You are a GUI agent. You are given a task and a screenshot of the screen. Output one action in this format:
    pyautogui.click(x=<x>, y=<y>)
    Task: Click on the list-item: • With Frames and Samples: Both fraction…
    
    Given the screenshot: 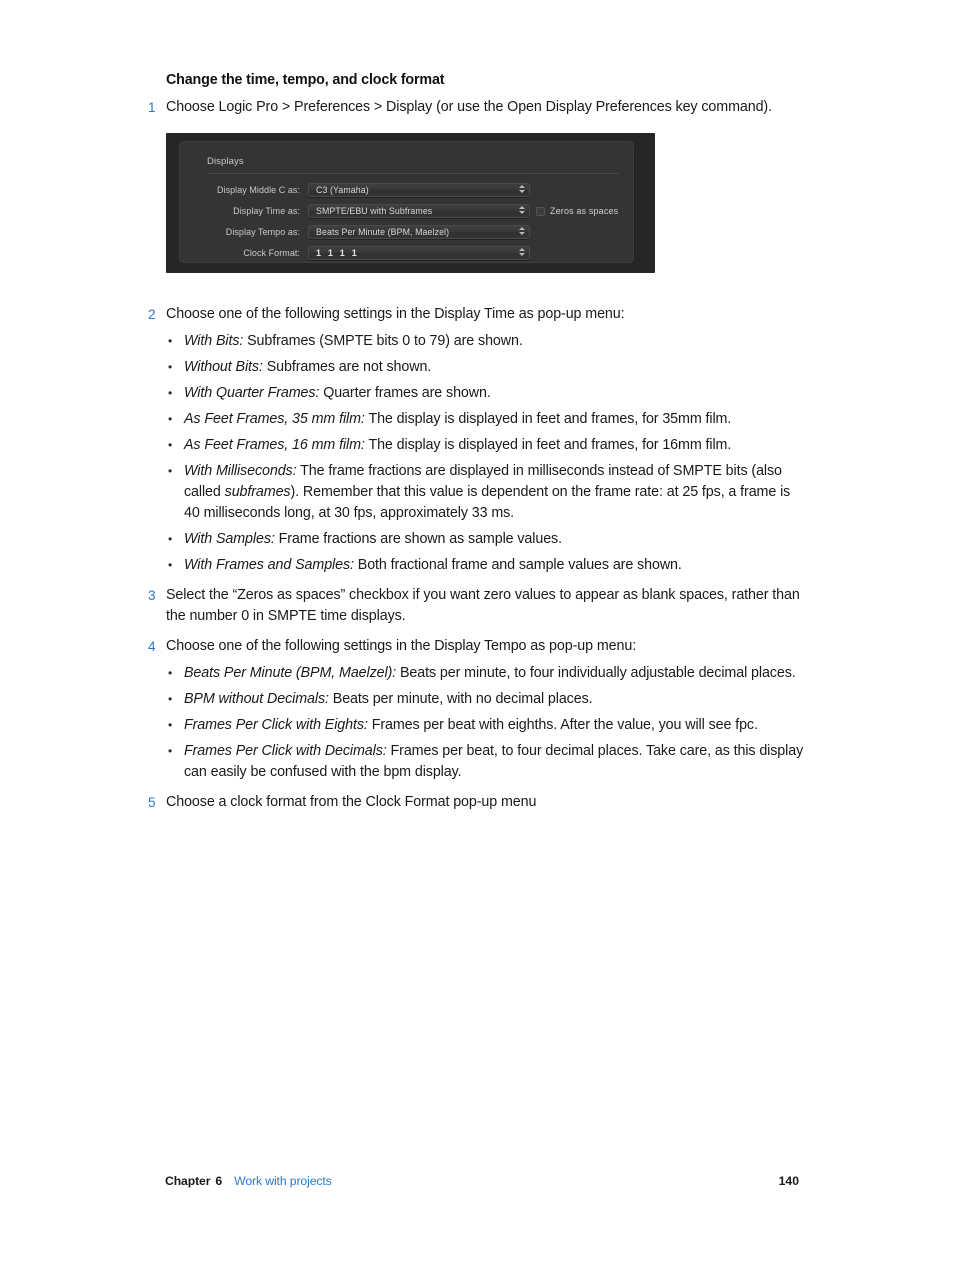 What is the action you would take?
    pyautogui.click(x=487, y=565)
    